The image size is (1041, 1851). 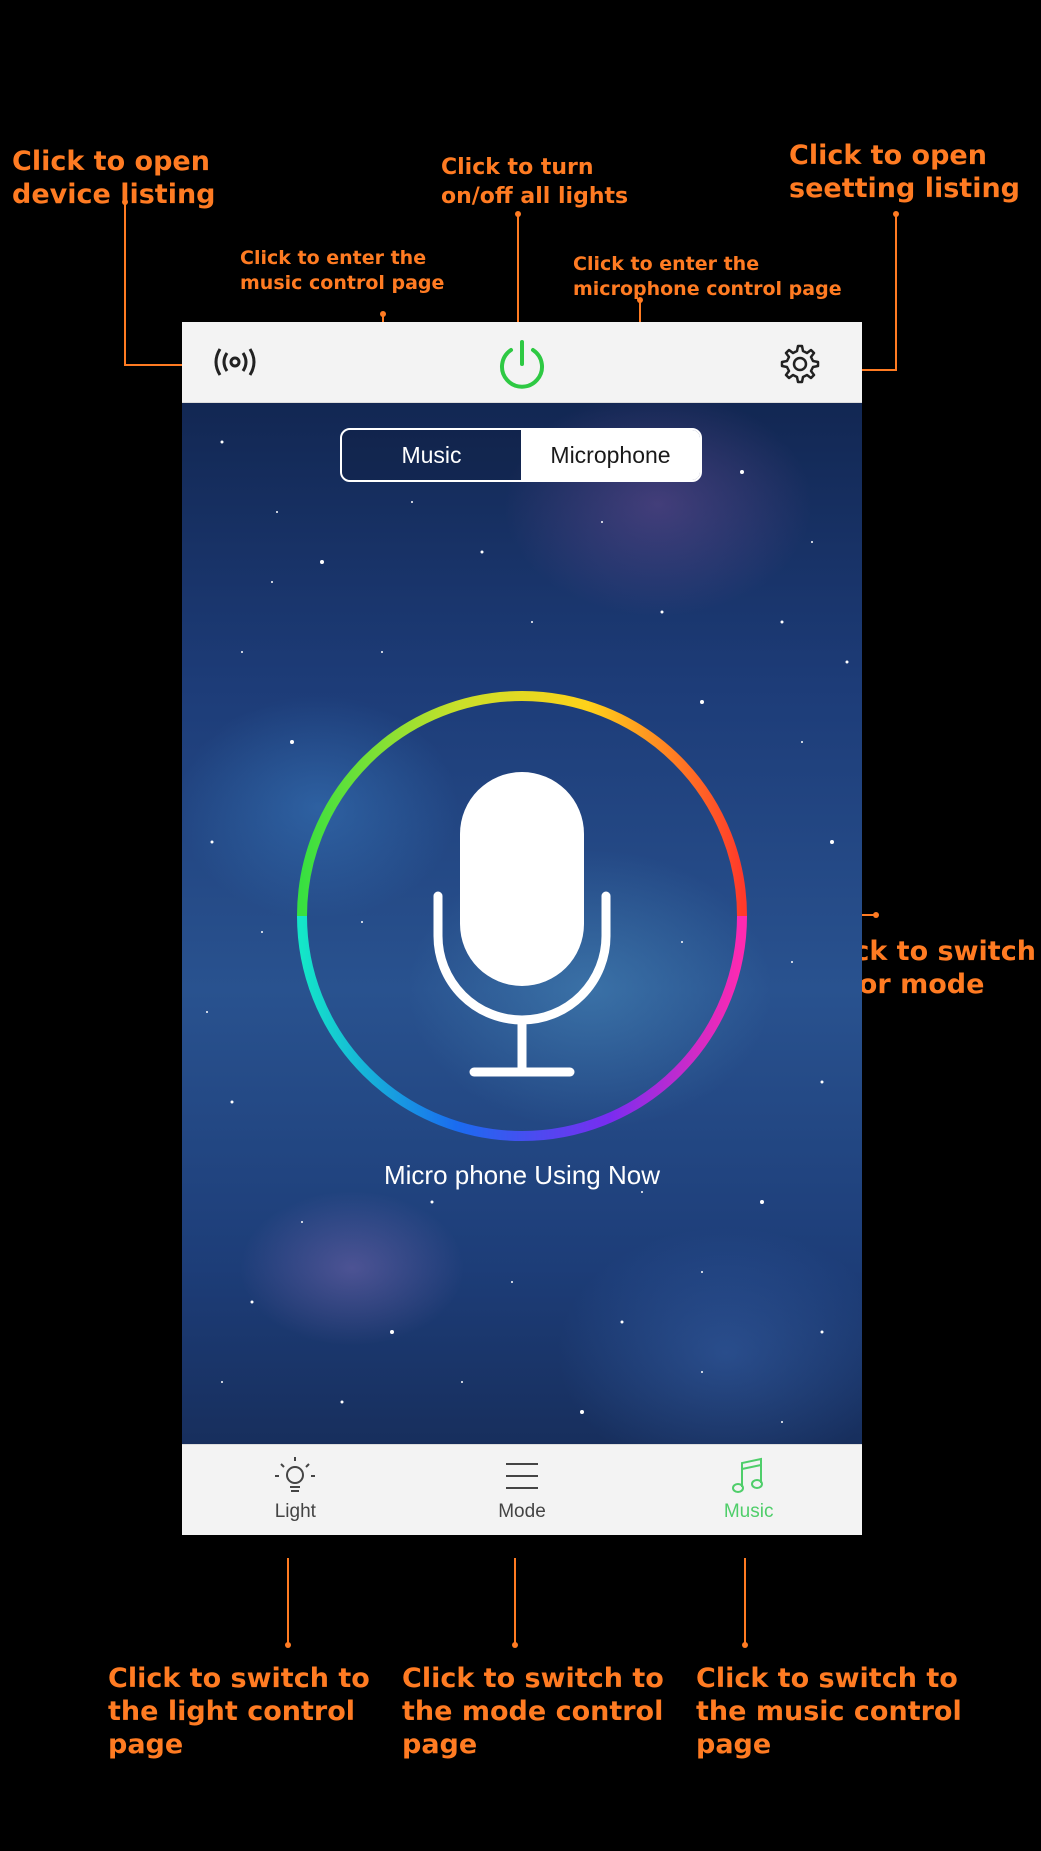 I want to click on segment-microphone: Microphone, so click(x=610, y=455).